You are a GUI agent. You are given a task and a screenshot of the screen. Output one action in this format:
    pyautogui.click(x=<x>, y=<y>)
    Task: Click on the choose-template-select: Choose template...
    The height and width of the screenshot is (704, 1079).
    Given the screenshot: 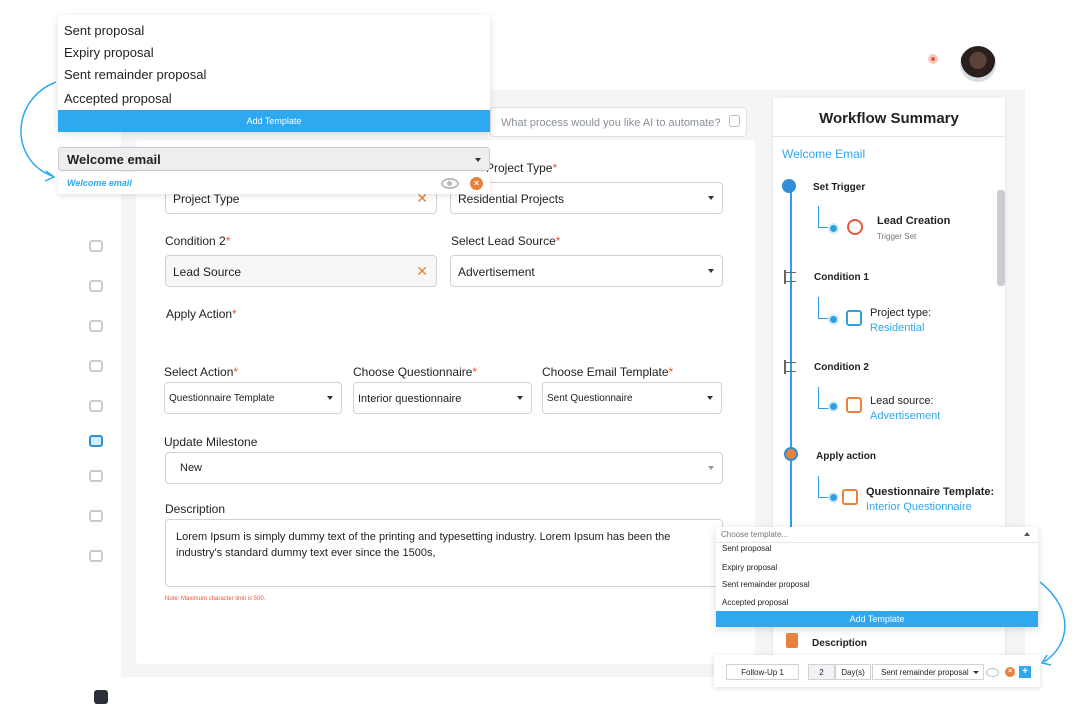 What is the action you would take?
    pyautogui.click(x=877, y=535)
    